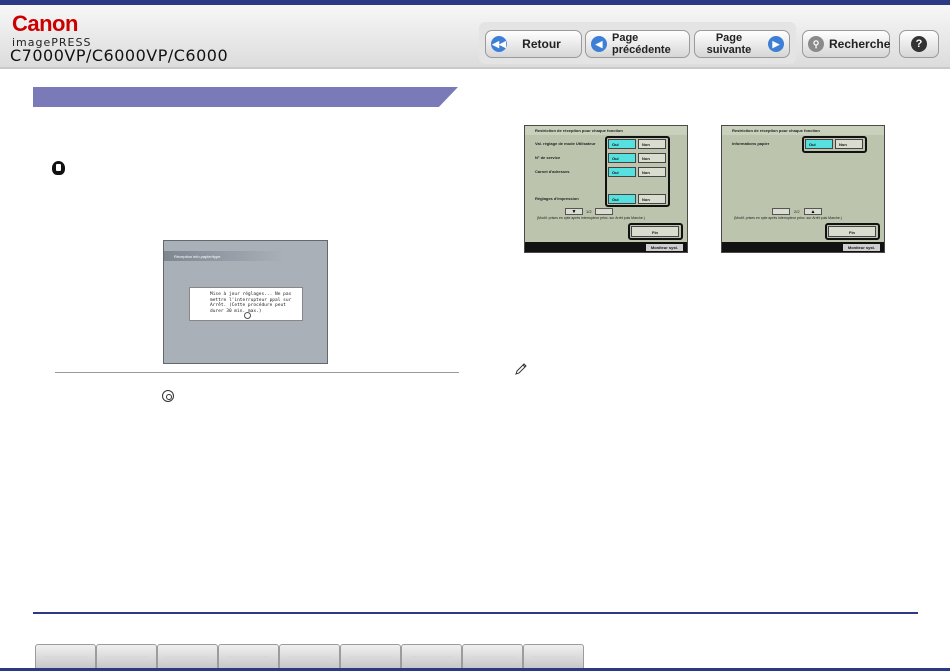  Describe the element at coordinates (781, 211) in the screenshot. I see `page-down-button` at that location.